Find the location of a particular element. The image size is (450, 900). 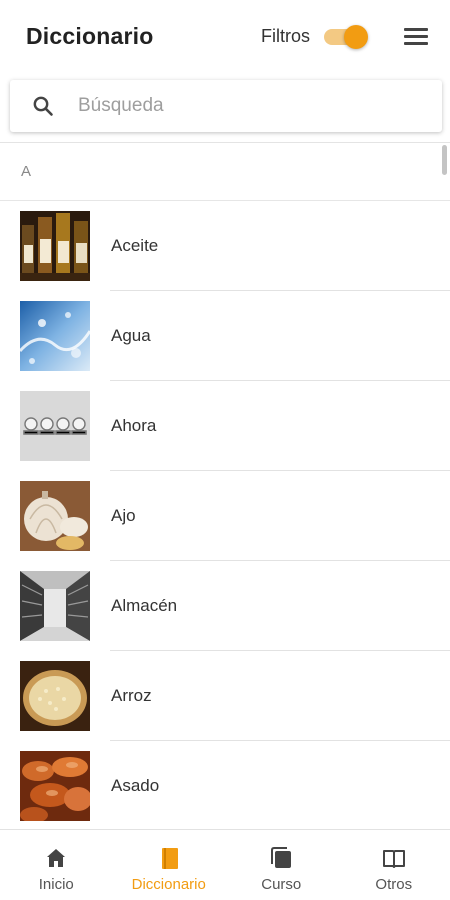

search-icon is located at coordinates (43, 106).